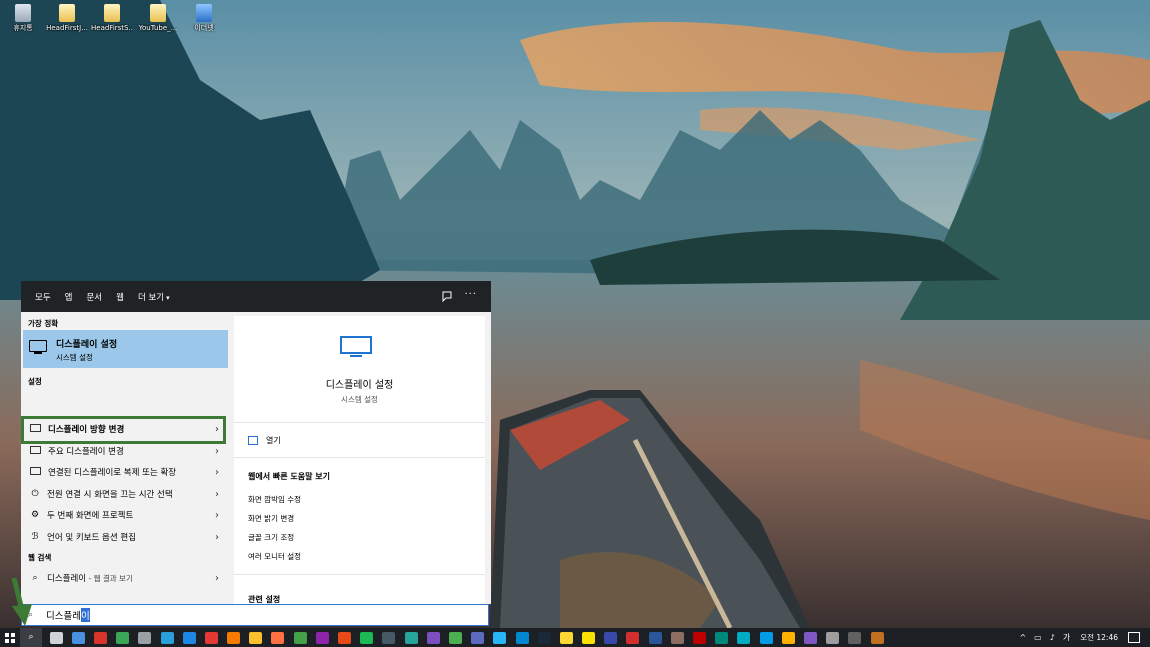  Describe the element at coordinates (35, 515) in the screenshot. I see `gear-icon: ⚙` at that location.